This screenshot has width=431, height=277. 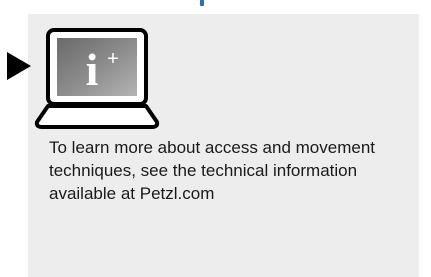 I want to click on top-marker, so click(x=202, y=3).